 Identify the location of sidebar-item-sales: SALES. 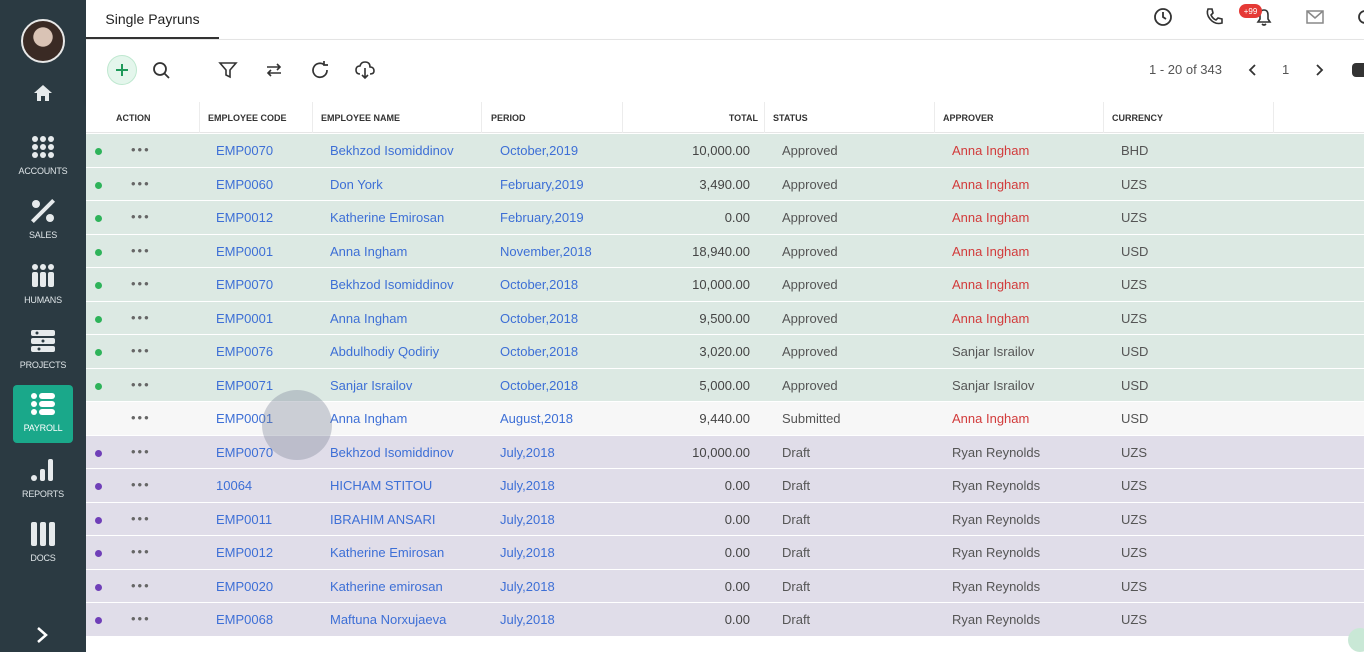
(43, 221).